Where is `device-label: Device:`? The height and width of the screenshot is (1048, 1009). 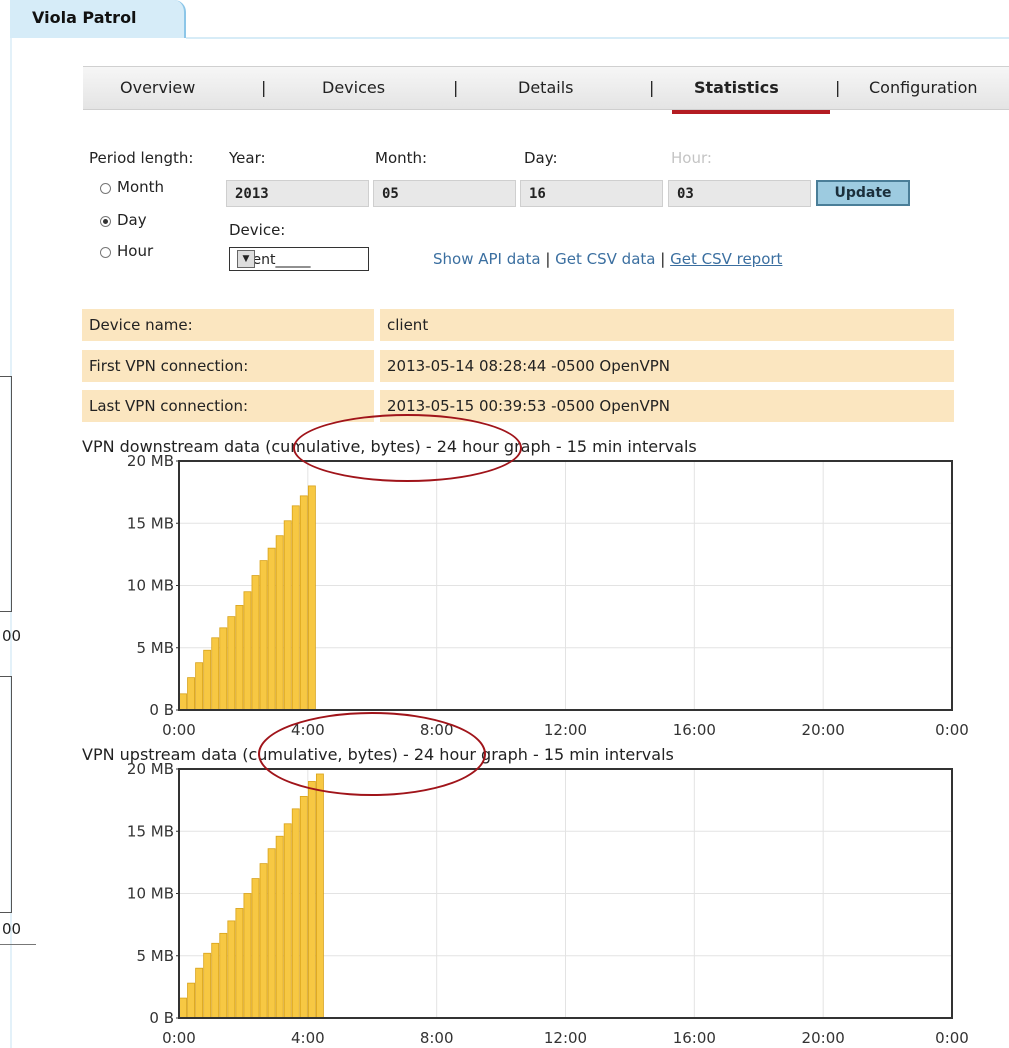
device-label: Device: is located at coordinates (257, 230).